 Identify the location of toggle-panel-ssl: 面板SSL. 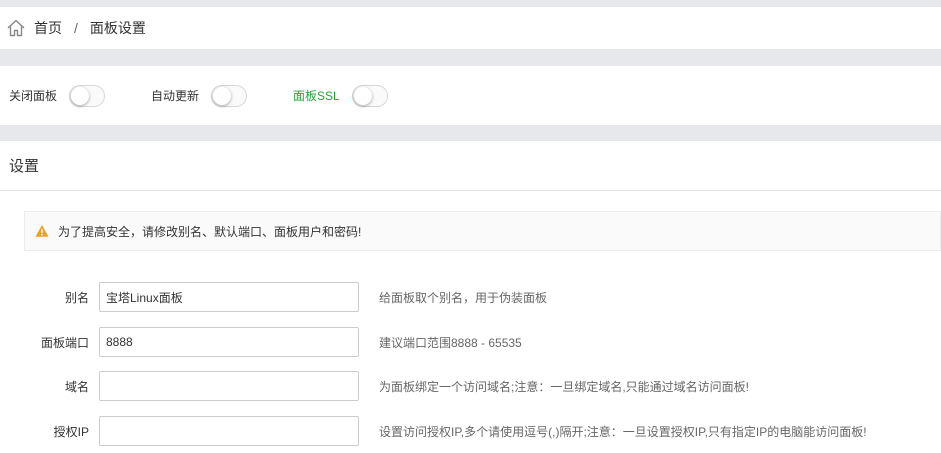
(340, 95).